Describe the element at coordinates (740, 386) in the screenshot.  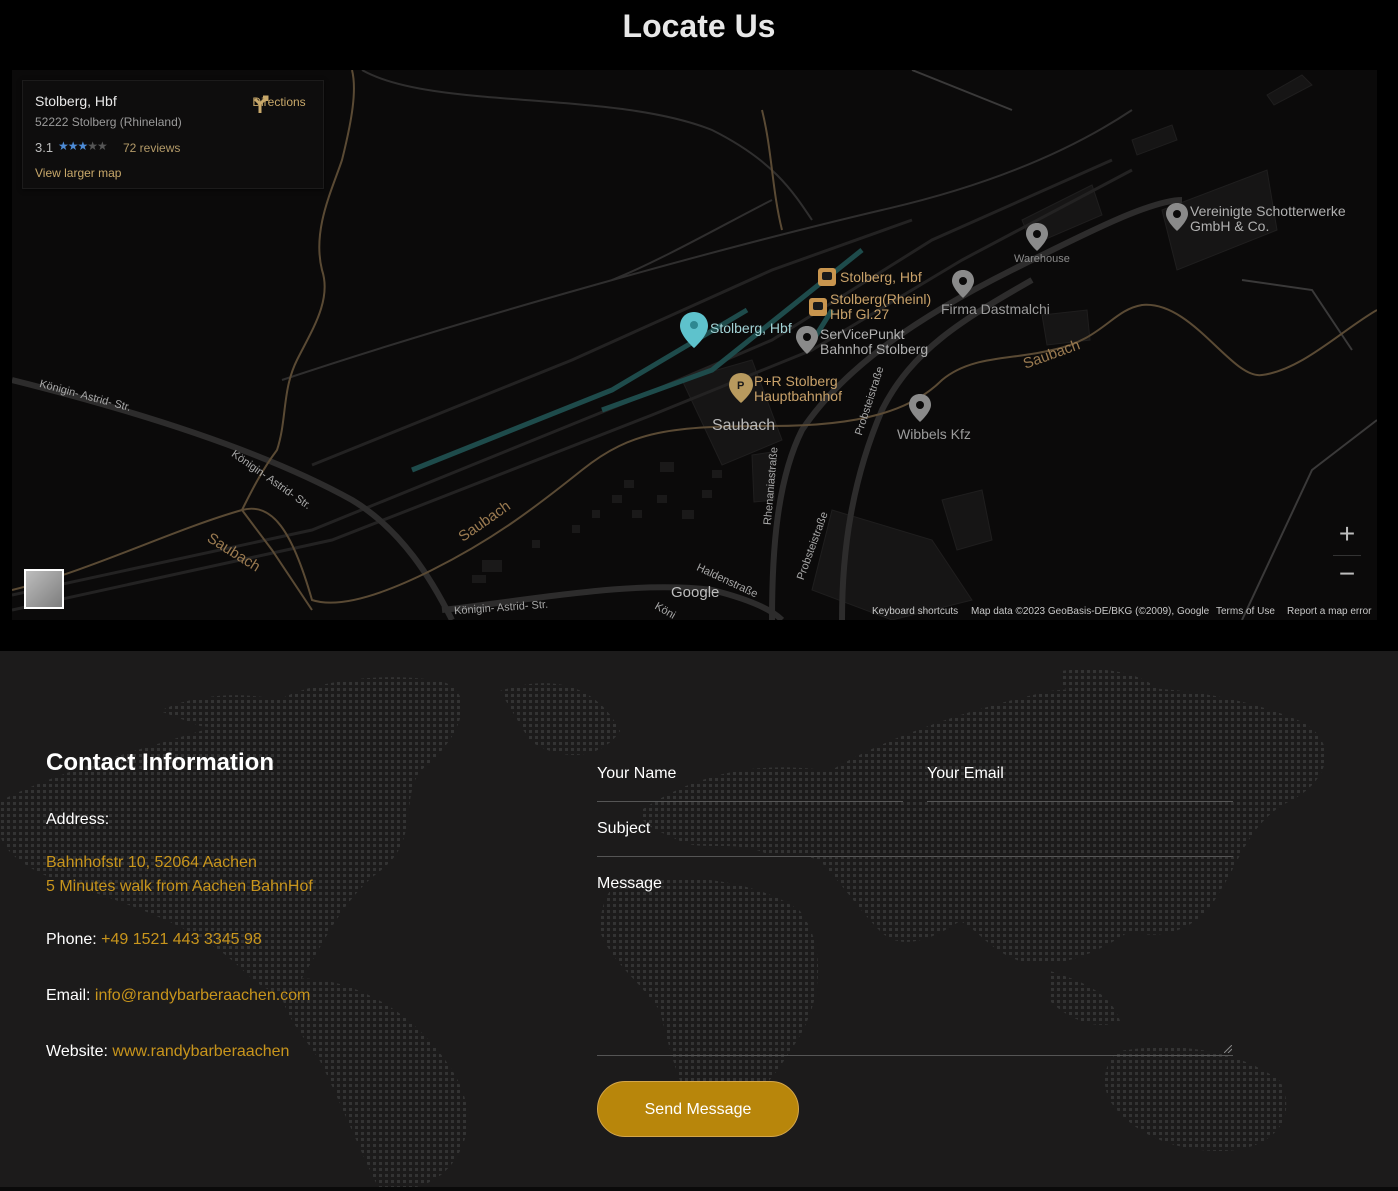
I see `svg-text: P` at that location.